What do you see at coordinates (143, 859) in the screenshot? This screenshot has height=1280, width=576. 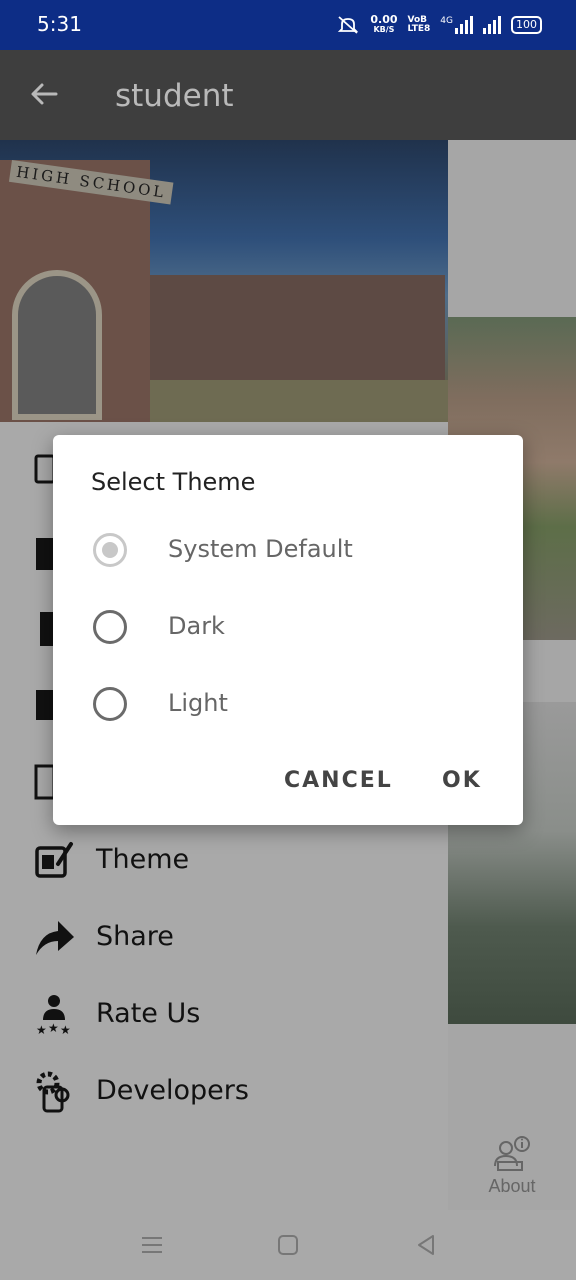 I see `drawer-item-label: Theme` at bounding box center [143, 859].